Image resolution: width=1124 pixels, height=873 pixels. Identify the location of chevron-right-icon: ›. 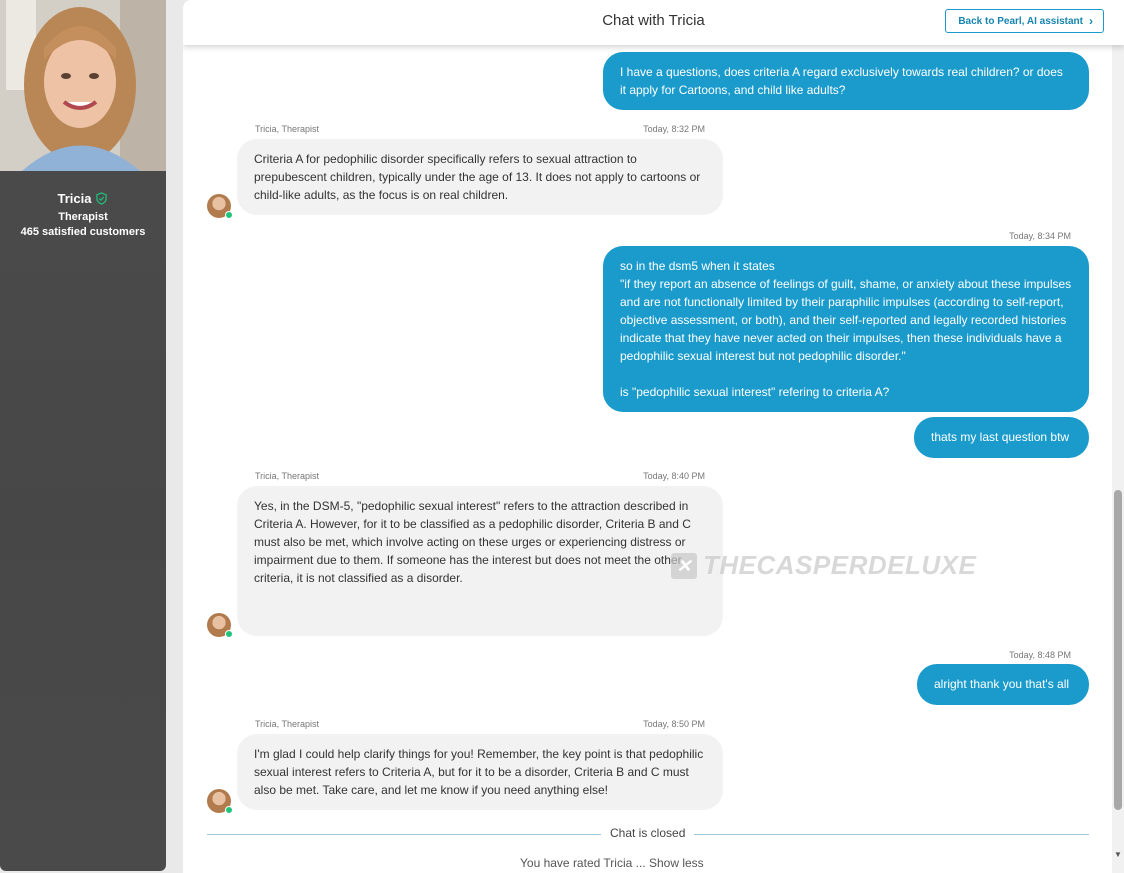
(1091, 21).